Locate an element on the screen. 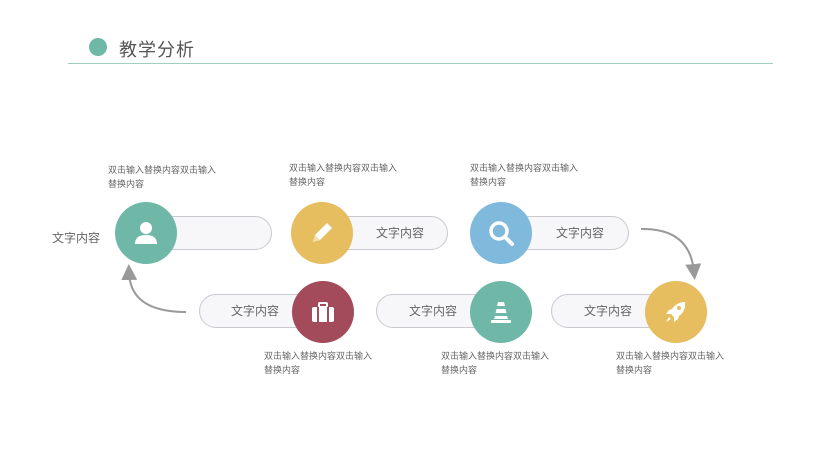  step-5-circle is located at coordinates (501, 312).